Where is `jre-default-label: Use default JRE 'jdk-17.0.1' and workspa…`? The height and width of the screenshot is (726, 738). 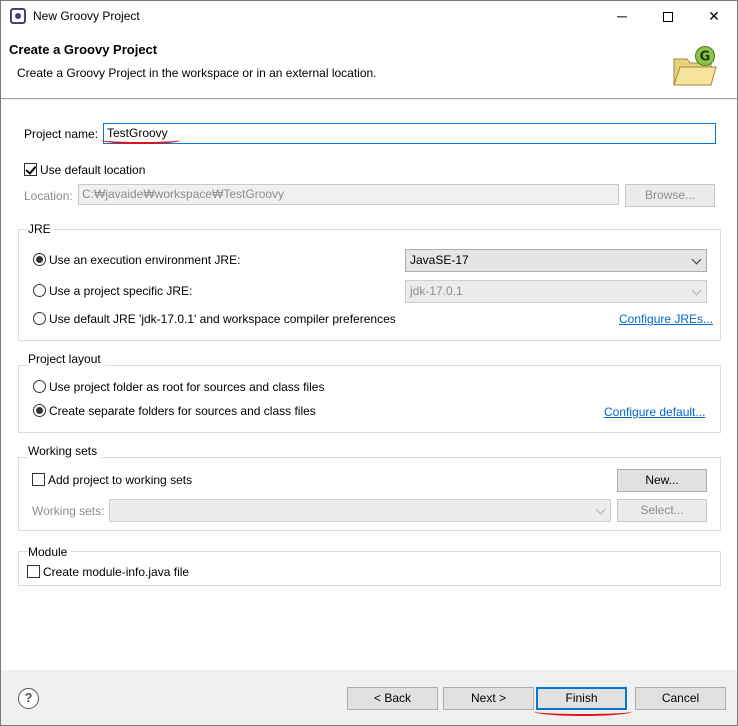 jre-default-label: Use default JRE 'jdk-17.0.1' and workspa… is located at coordinates (222, 319).